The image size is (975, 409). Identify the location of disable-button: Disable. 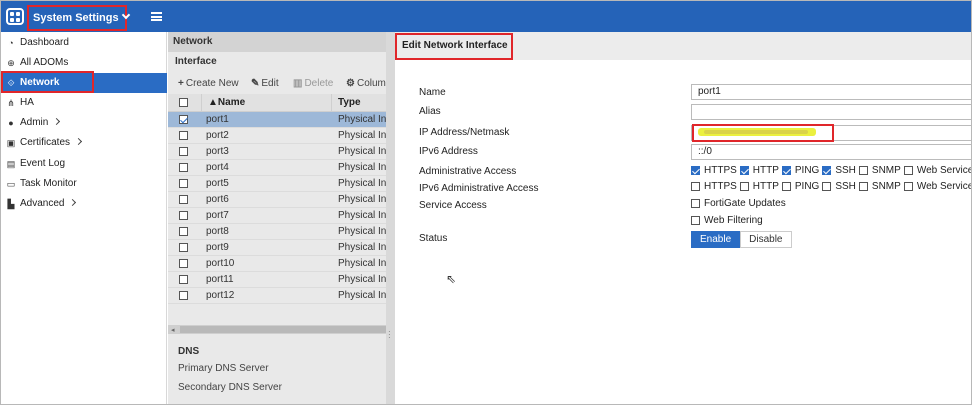
(766, 239).